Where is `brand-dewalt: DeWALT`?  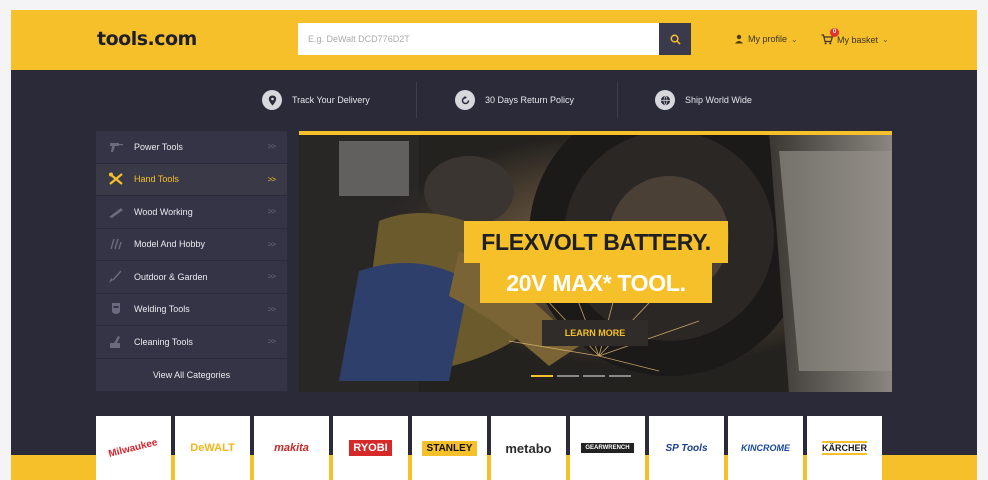 brand-dewalt: DeWALT is located at coordinates (212, 448).